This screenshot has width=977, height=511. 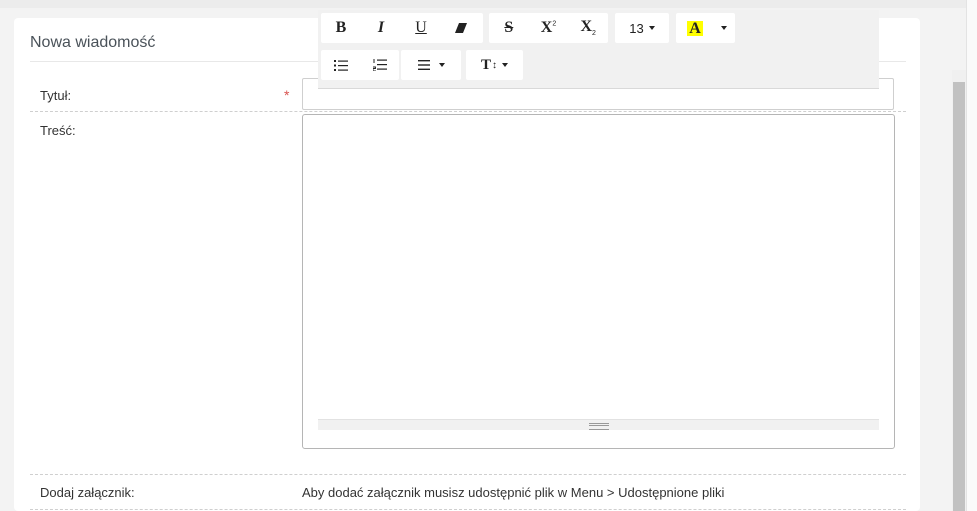 I want to click on bullet-list-button, so click(x=340, y=65).